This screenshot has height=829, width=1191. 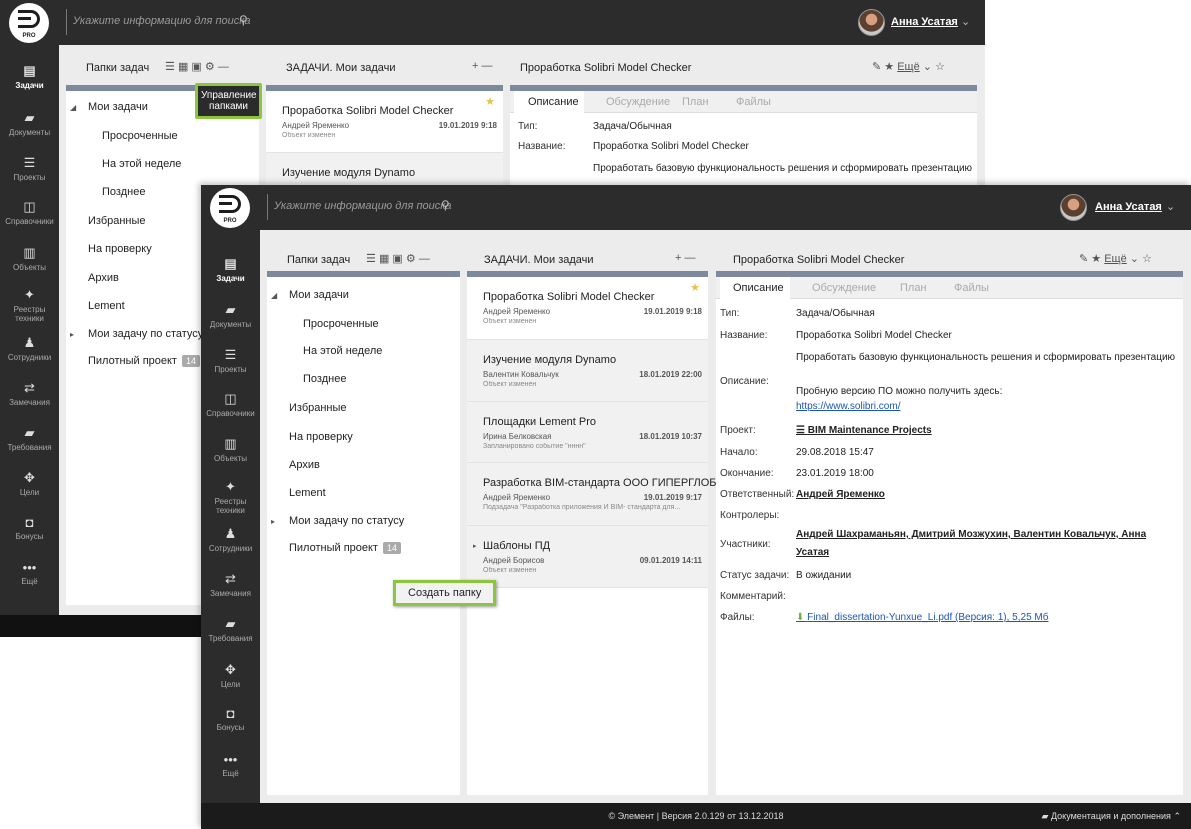 What do you see at coordinates (445, 593) in the screenshot?
I see `create-folder-menu-item: Создать папку` at bounding box center [445, 593].